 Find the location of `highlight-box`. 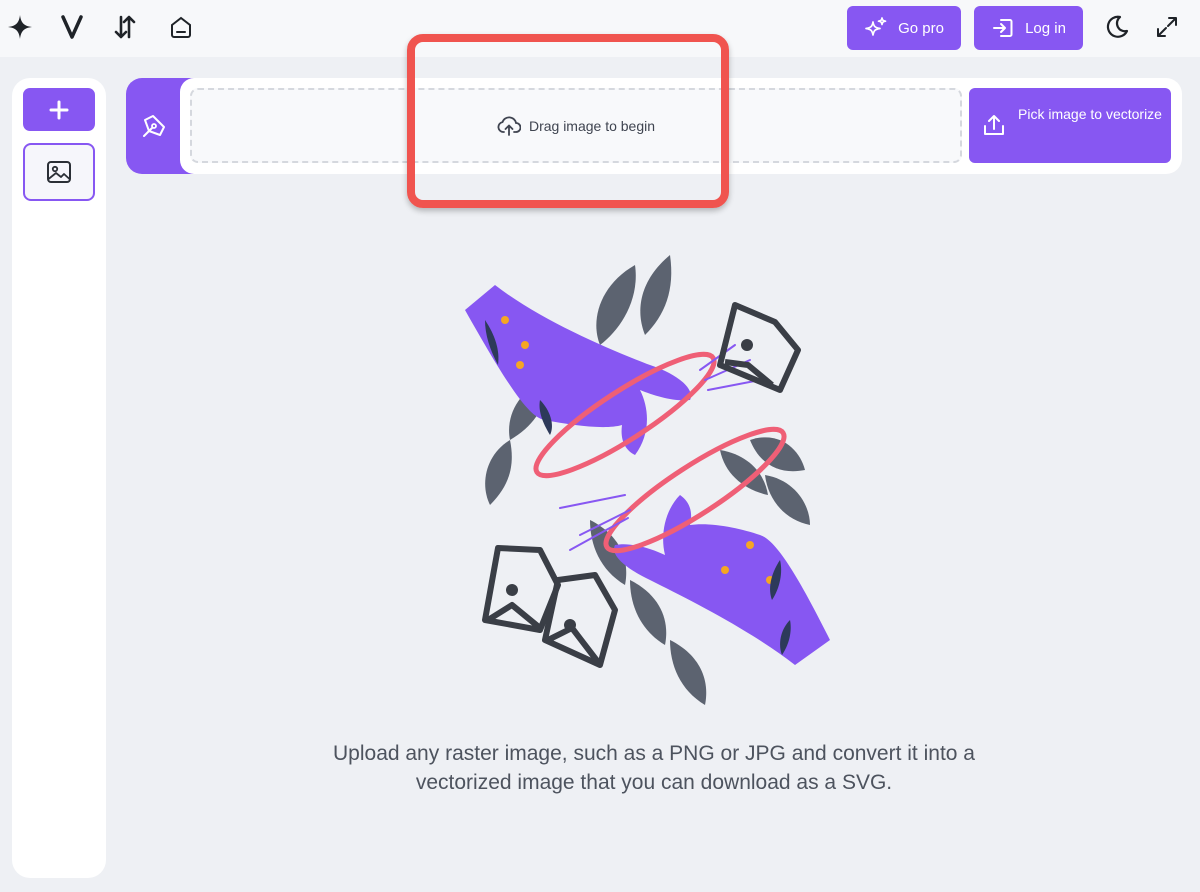

highlight-box is located at coordinates (568, 121).